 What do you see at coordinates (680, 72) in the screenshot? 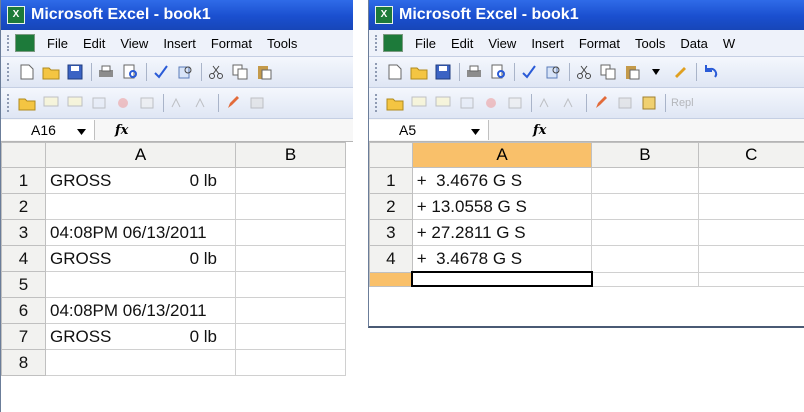
I see `format-painter-icon` at bounding box center [680, 72].